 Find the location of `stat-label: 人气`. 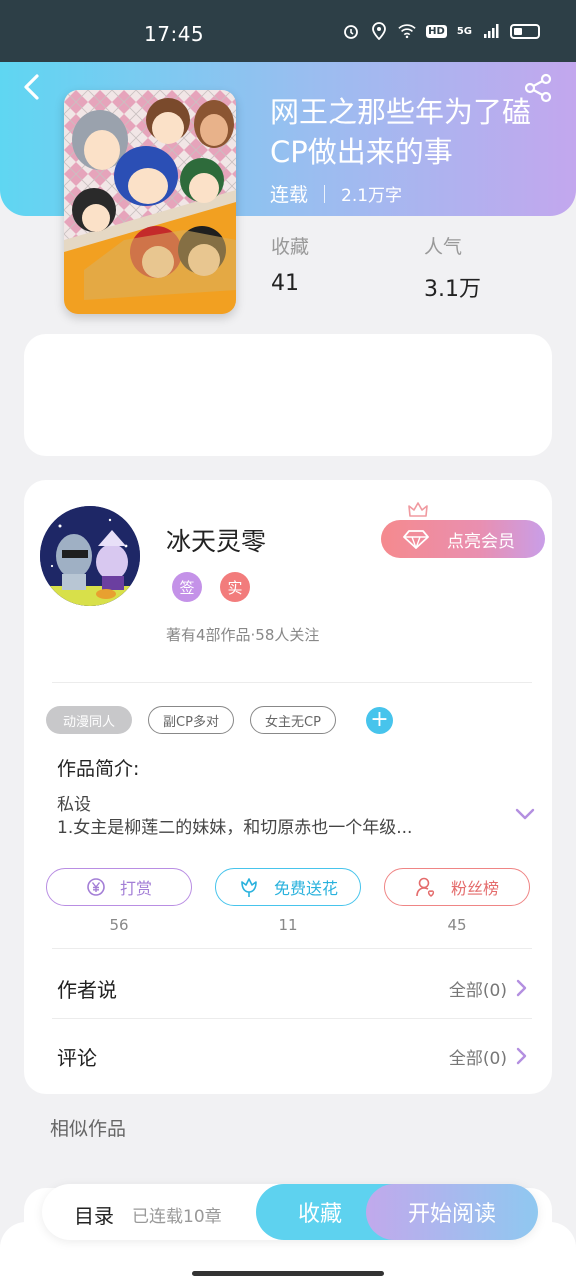

stat-label: 人气 is located at coordinates (443, 247).